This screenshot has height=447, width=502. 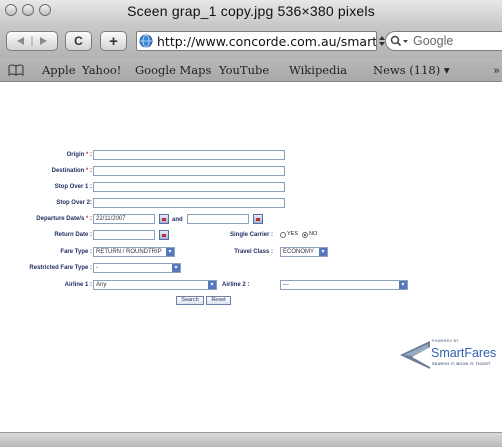 I want to click on search-field: Google, so click(x=443, y=41).